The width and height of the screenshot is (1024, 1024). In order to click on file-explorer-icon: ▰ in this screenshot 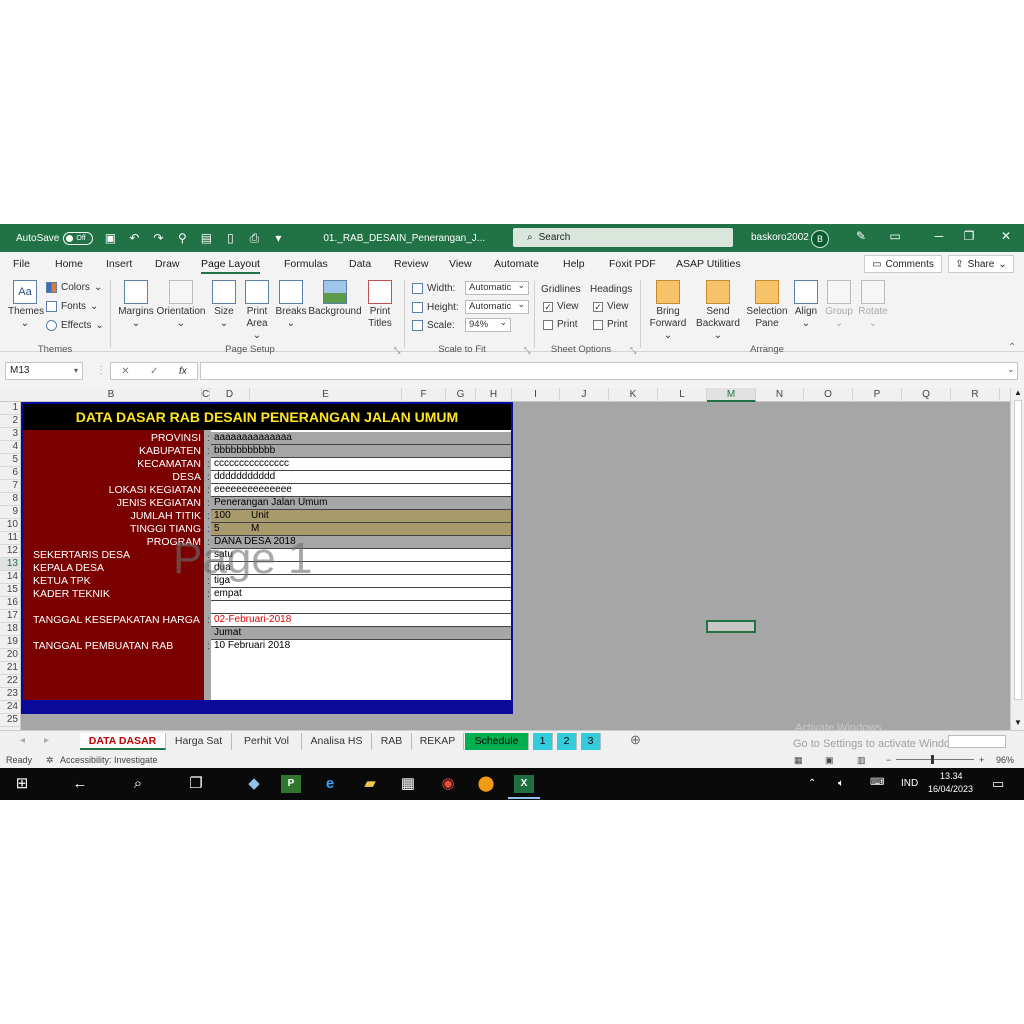, I will do `click(370, 784)`.